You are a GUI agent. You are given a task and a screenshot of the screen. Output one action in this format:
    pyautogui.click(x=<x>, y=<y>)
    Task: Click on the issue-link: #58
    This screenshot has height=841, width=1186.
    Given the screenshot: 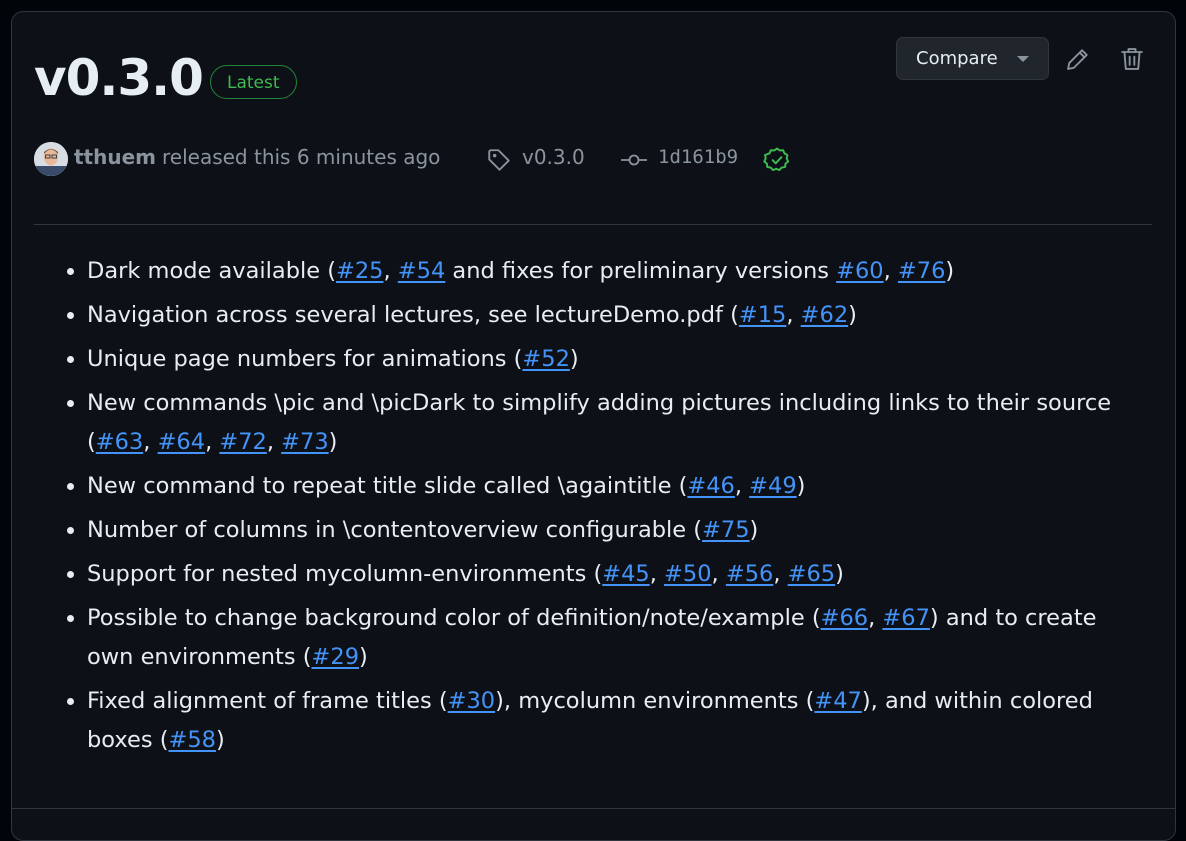 What is the action you would take?
    pyautogui.click(x=191, y=740)
    